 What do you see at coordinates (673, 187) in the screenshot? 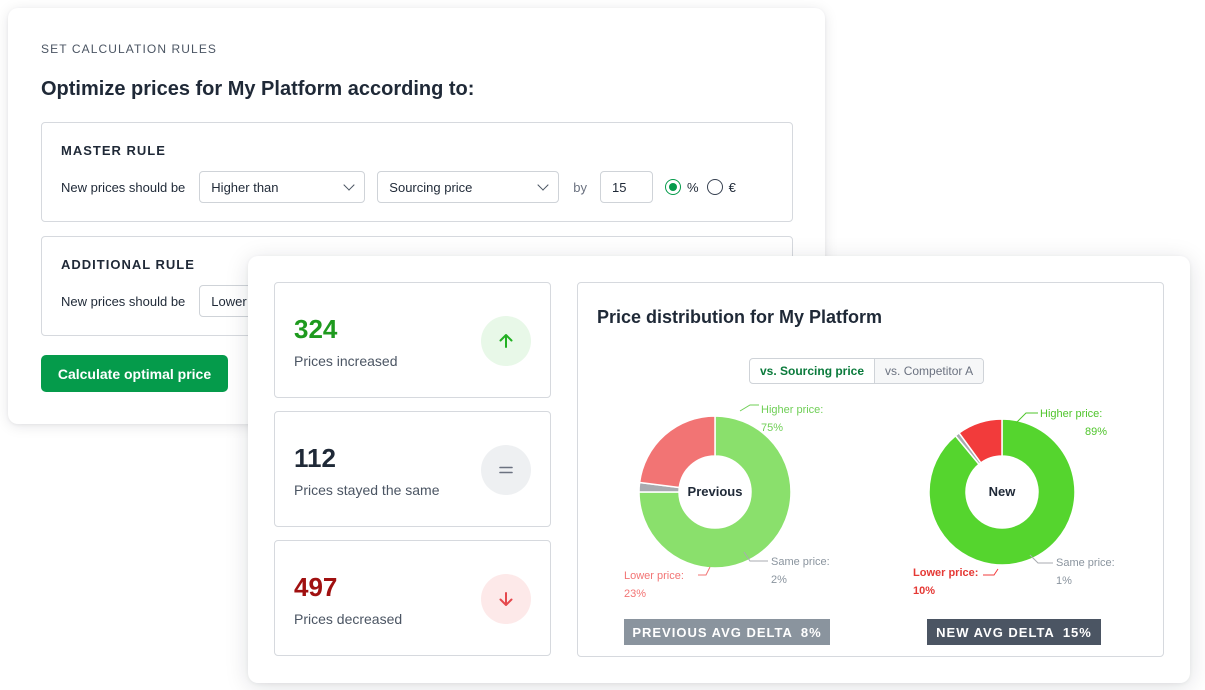
I see `percent-radio` at bounding box center [673, 187].